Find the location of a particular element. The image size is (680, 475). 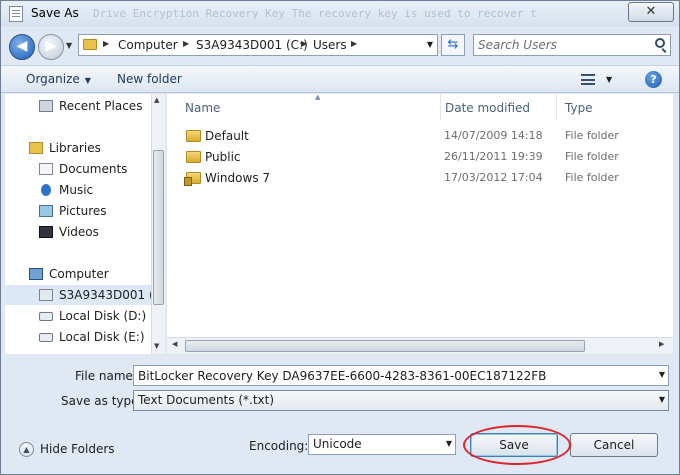

nav-item-videos: Videos is located at coordinates (78, 232).